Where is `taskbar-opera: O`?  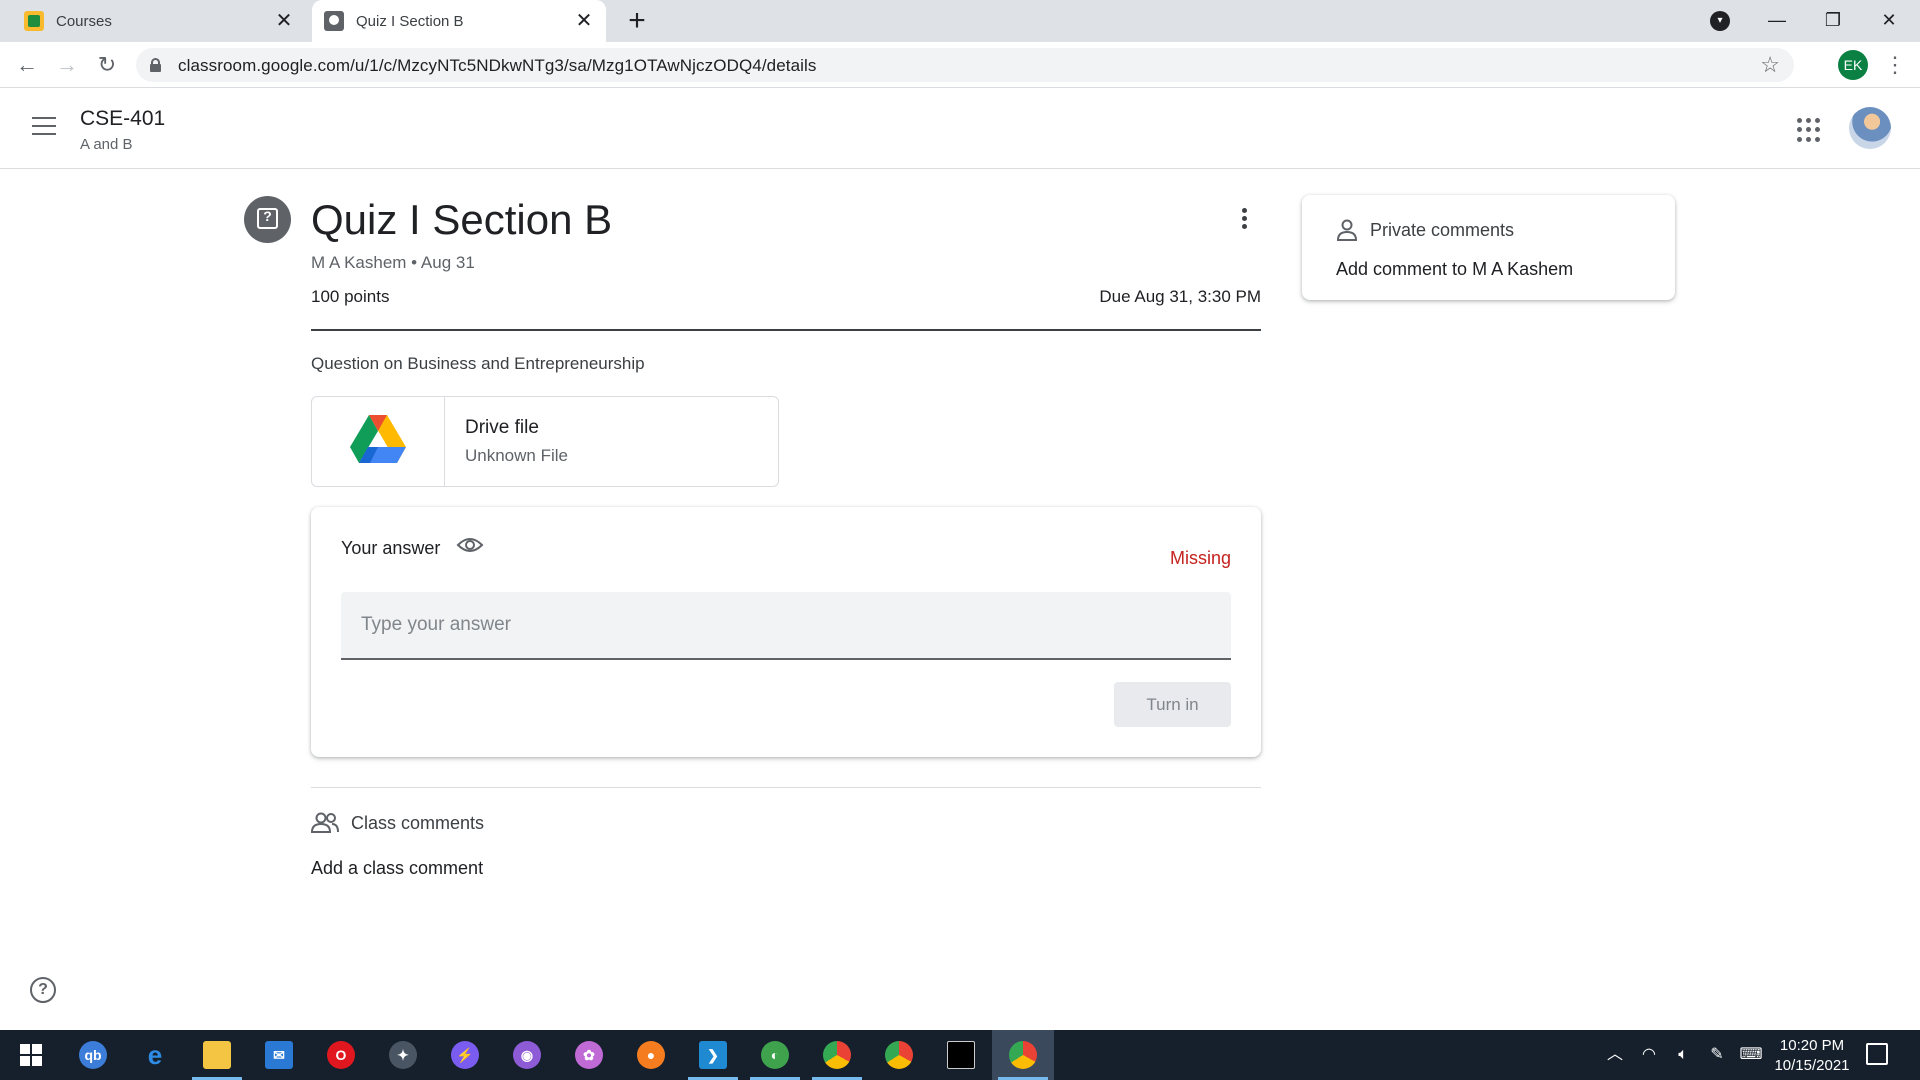 taskbar-opera: O is located at coordinates (341, 1055).